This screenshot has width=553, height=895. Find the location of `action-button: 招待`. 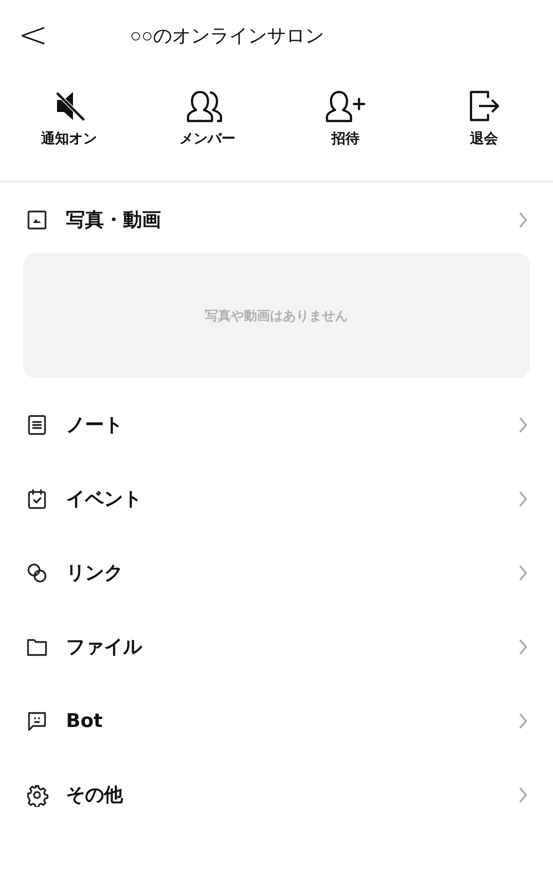

action-button: 招待 is located at coordinates (345, 118).